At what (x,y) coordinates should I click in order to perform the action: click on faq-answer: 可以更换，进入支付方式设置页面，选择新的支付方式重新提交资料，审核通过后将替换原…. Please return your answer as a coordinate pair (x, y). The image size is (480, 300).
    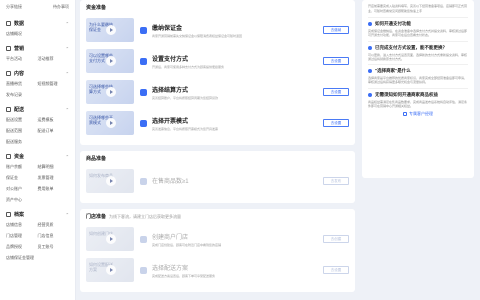
    Looking at the image, I should click on (418, 56).